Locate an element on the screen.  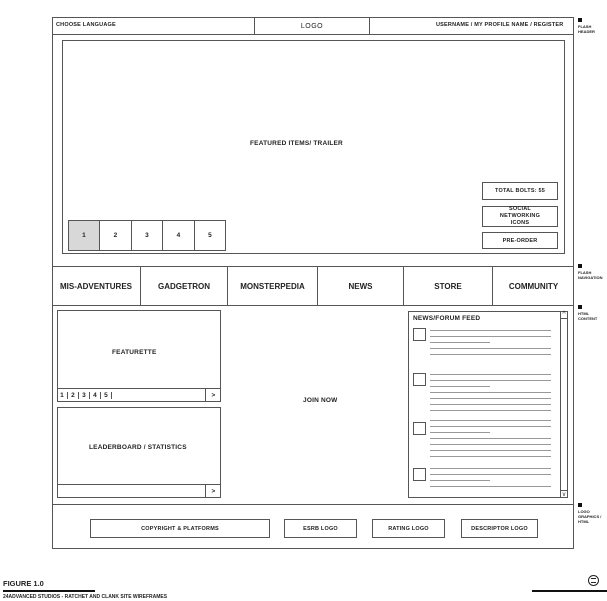
studio-logo-inner-icon is located at coordinates (593, 580).